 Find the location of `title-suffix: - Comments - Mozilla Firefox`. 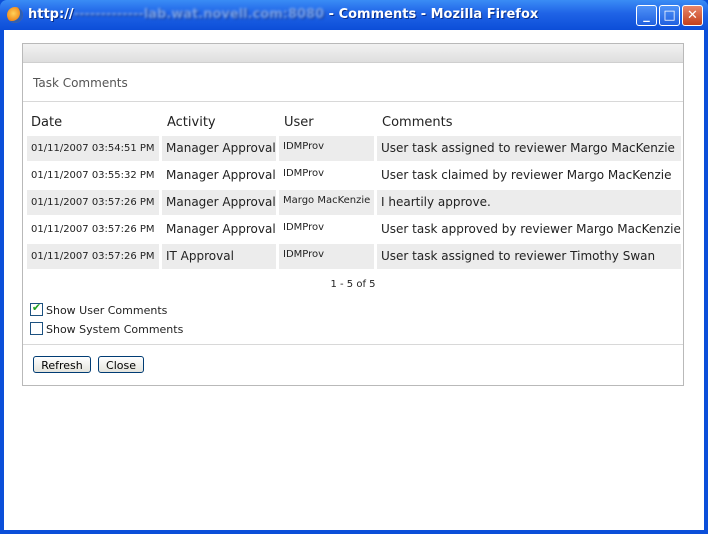

title-suffix: - Comments - Mozilla Firefox is located at coordinates (431, 14).